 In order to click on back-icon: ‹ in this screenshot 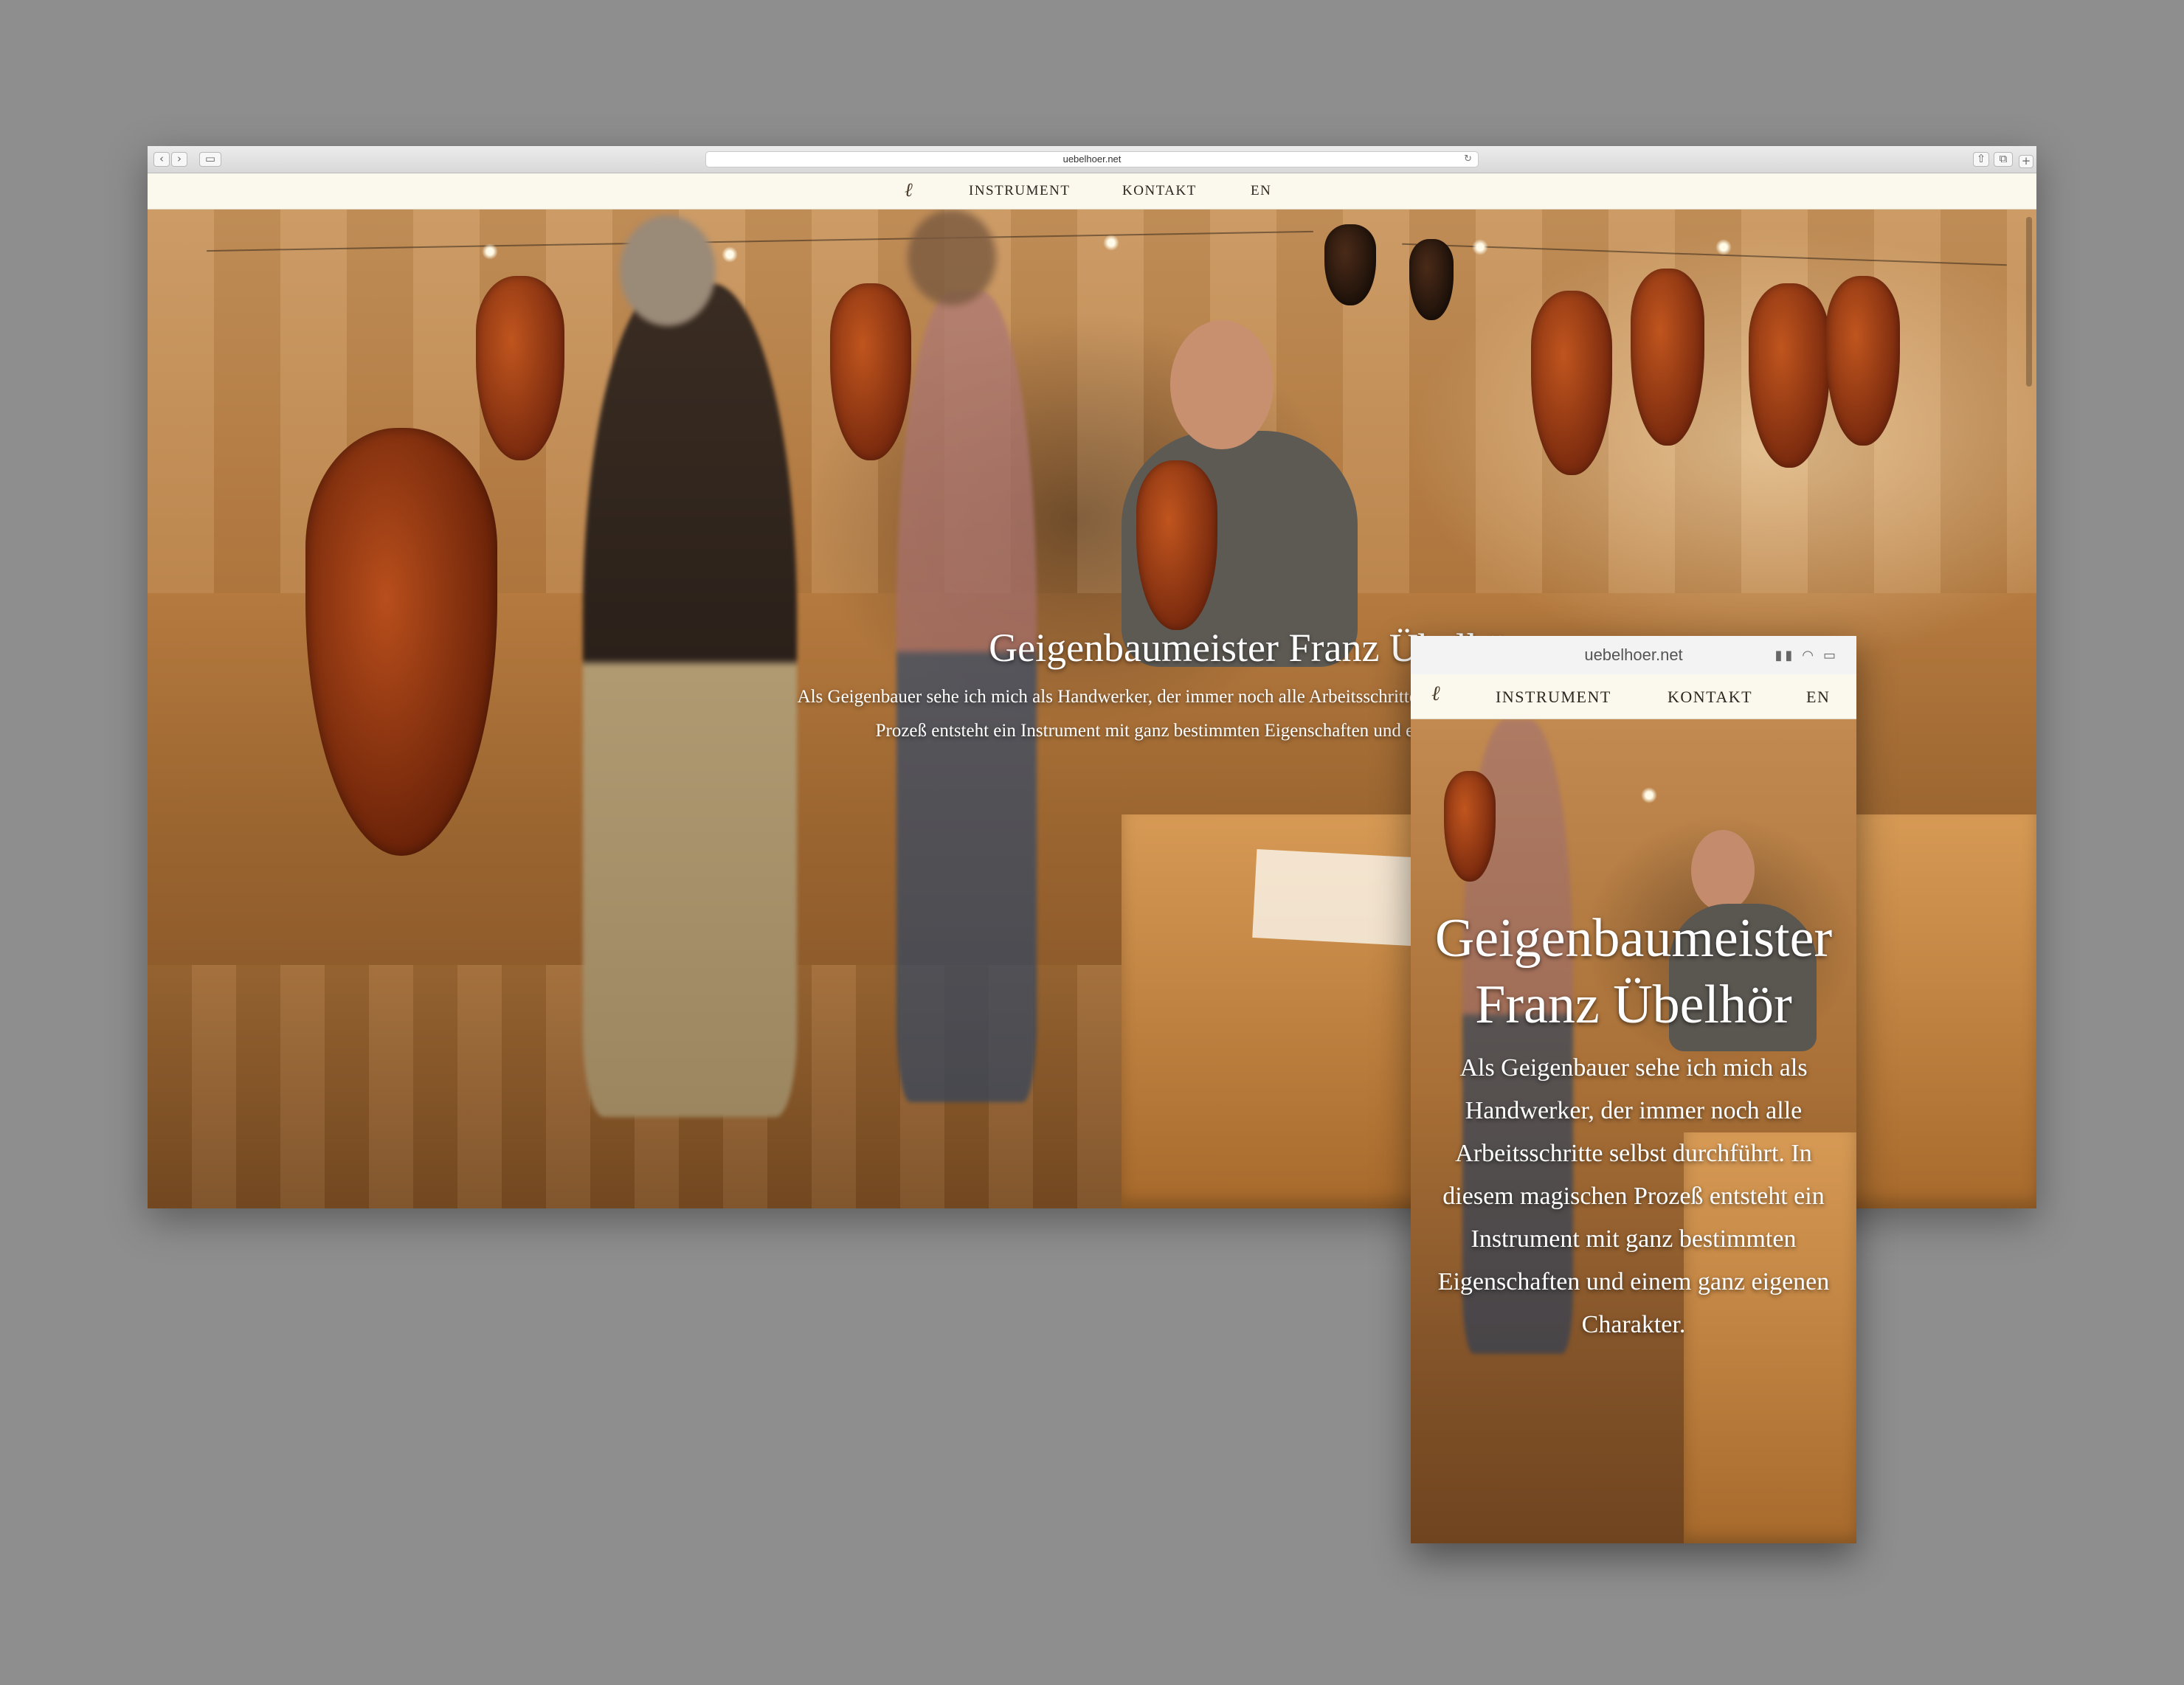, I will do `click(161, 159)`.